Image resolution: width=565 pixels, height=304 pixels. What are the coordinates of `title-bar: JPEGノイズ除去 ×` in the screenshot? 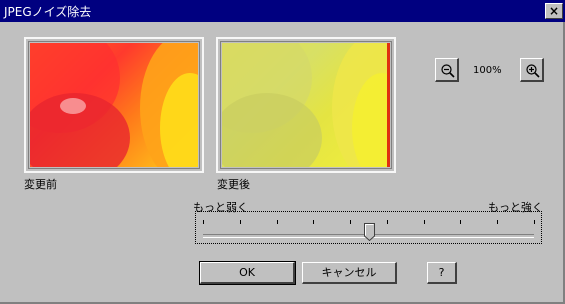 It's located at (282, 11).